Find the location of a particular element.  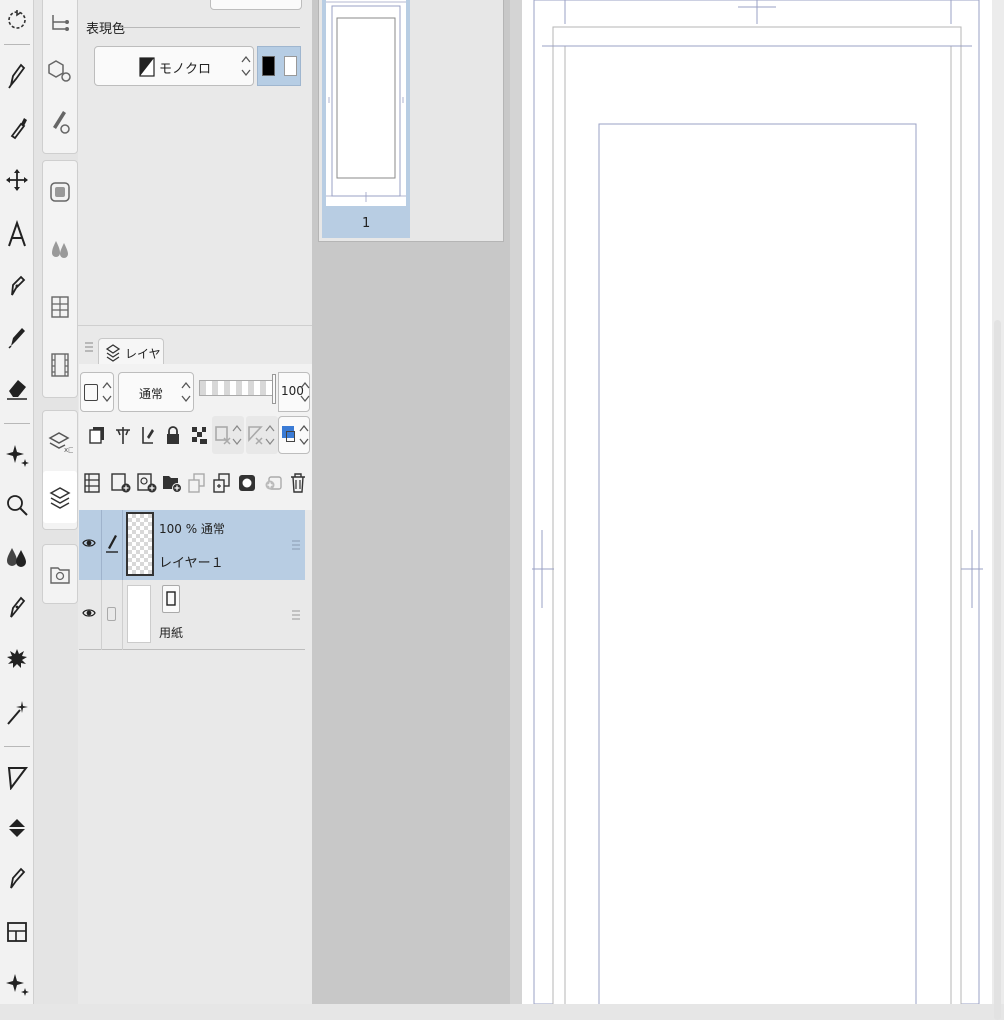

layer-opacity-mode: 100 % 通常 is located at coordinates (192, 529).